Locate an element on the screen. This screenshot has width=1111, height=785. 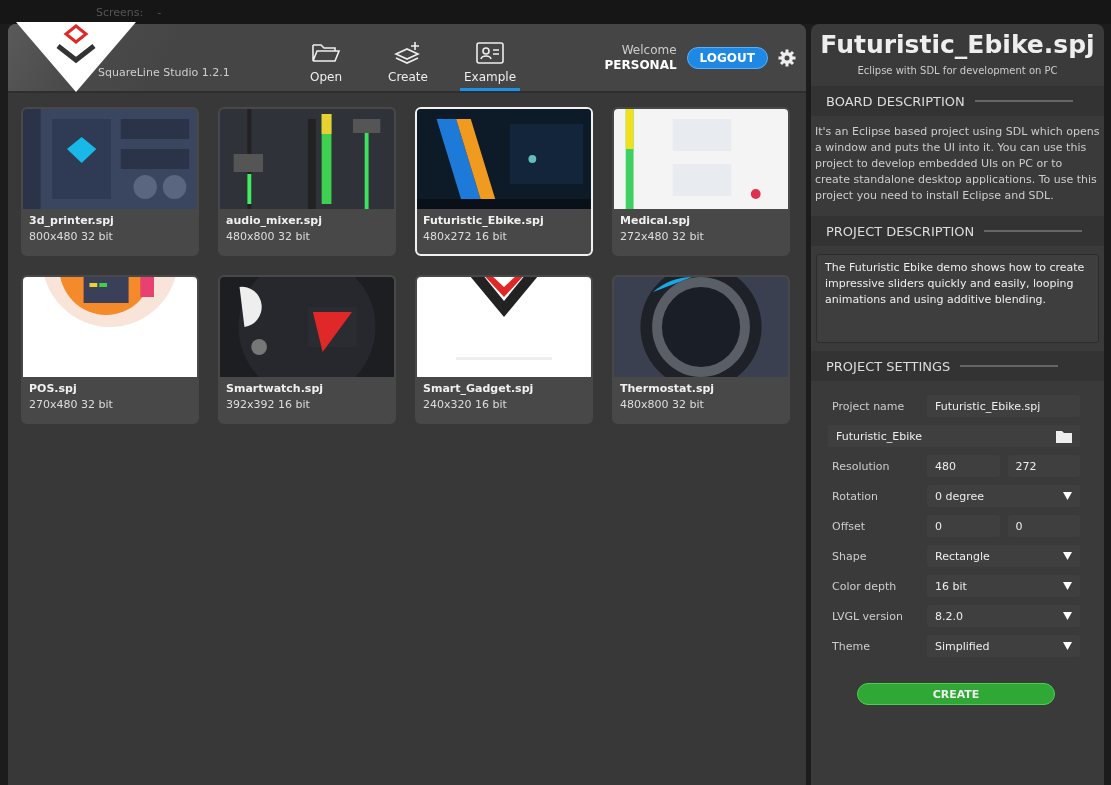
nav-tab: Create is located at coordinates (408, 62).